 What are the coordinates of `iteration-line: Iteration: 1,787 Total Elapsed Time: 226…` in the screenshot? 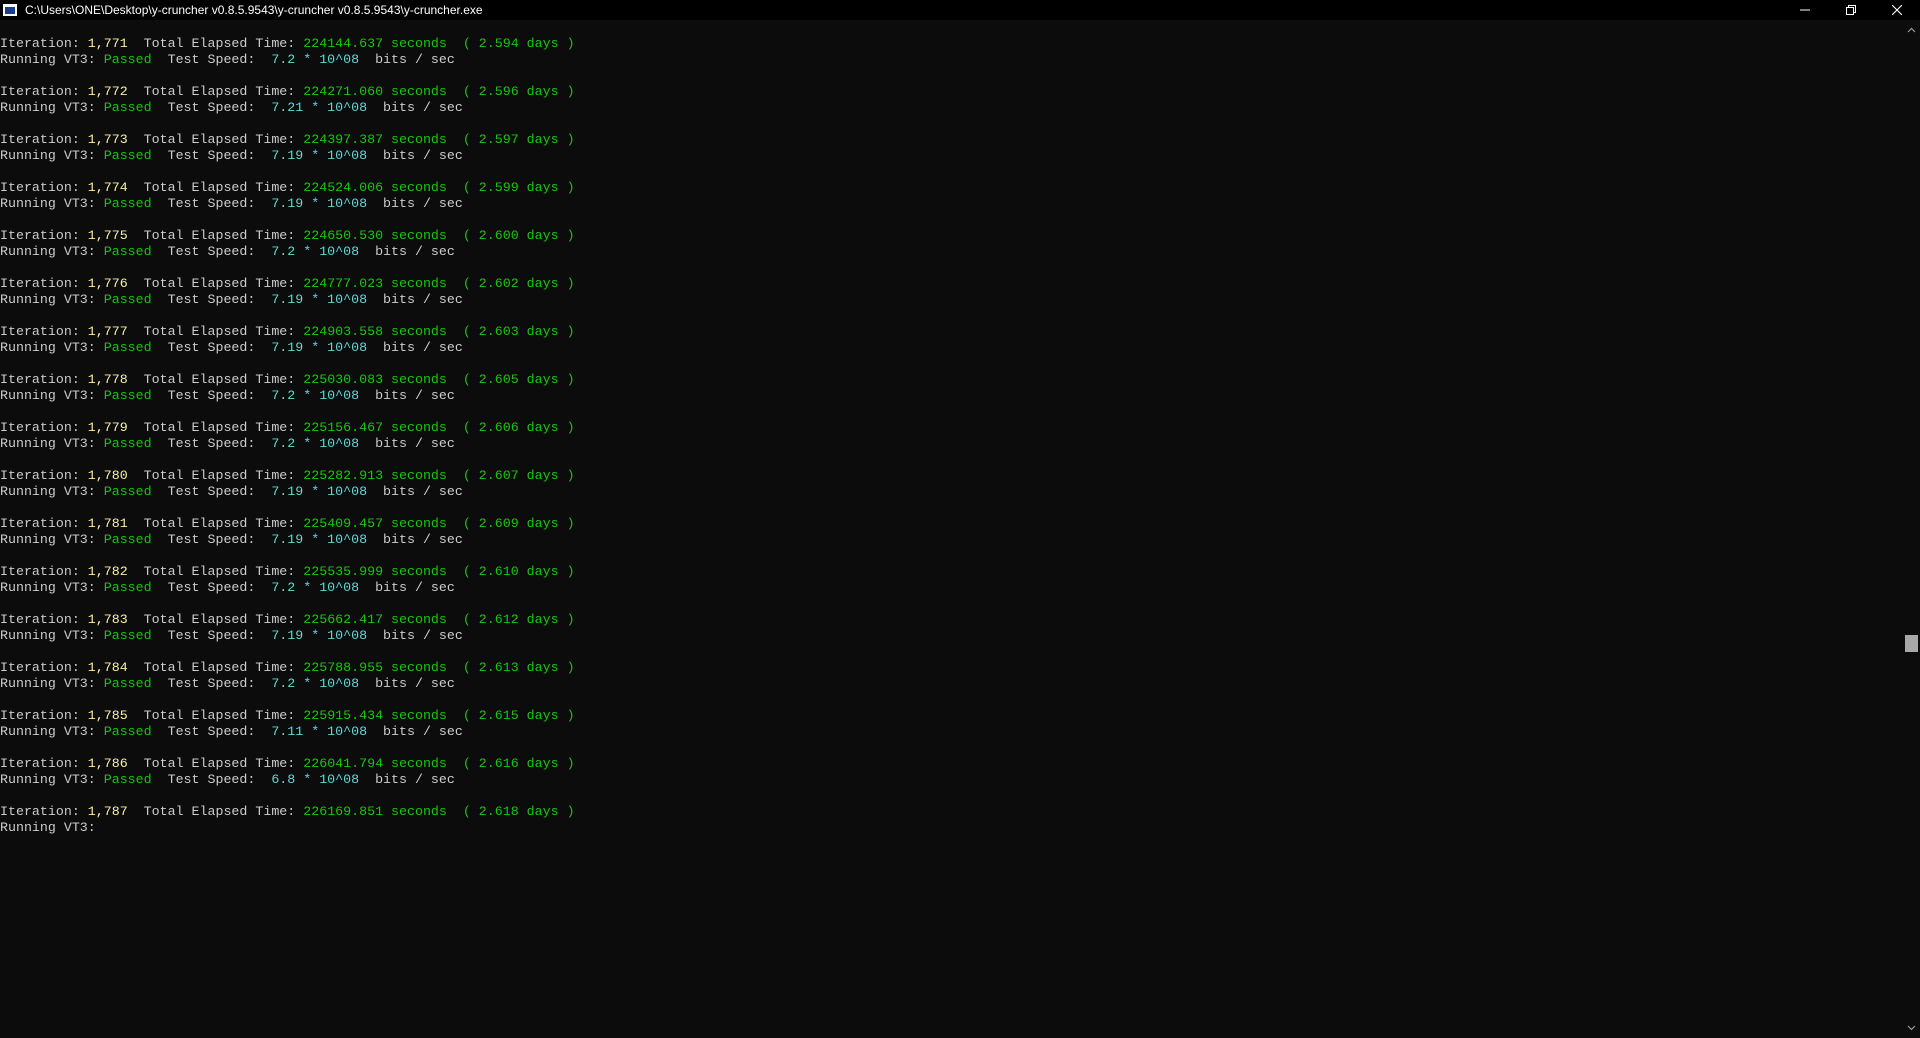 It's located at (950, 812).